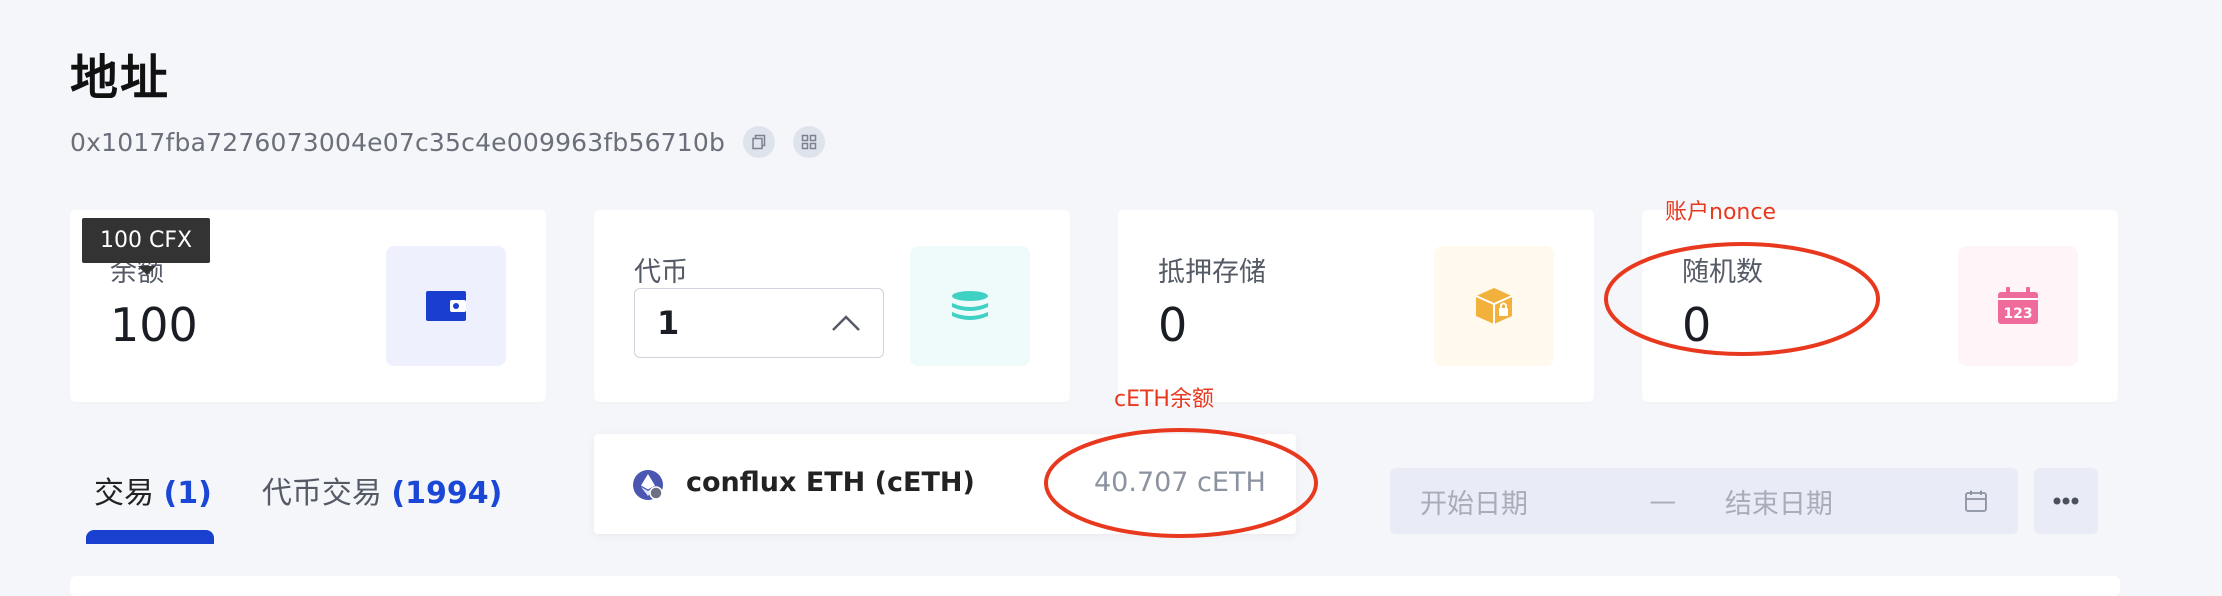  What do you see at coordinates (1534, 501) in the screenshot?
I see `start-date-input: 开始日期` at bounding box center [1534, 501].